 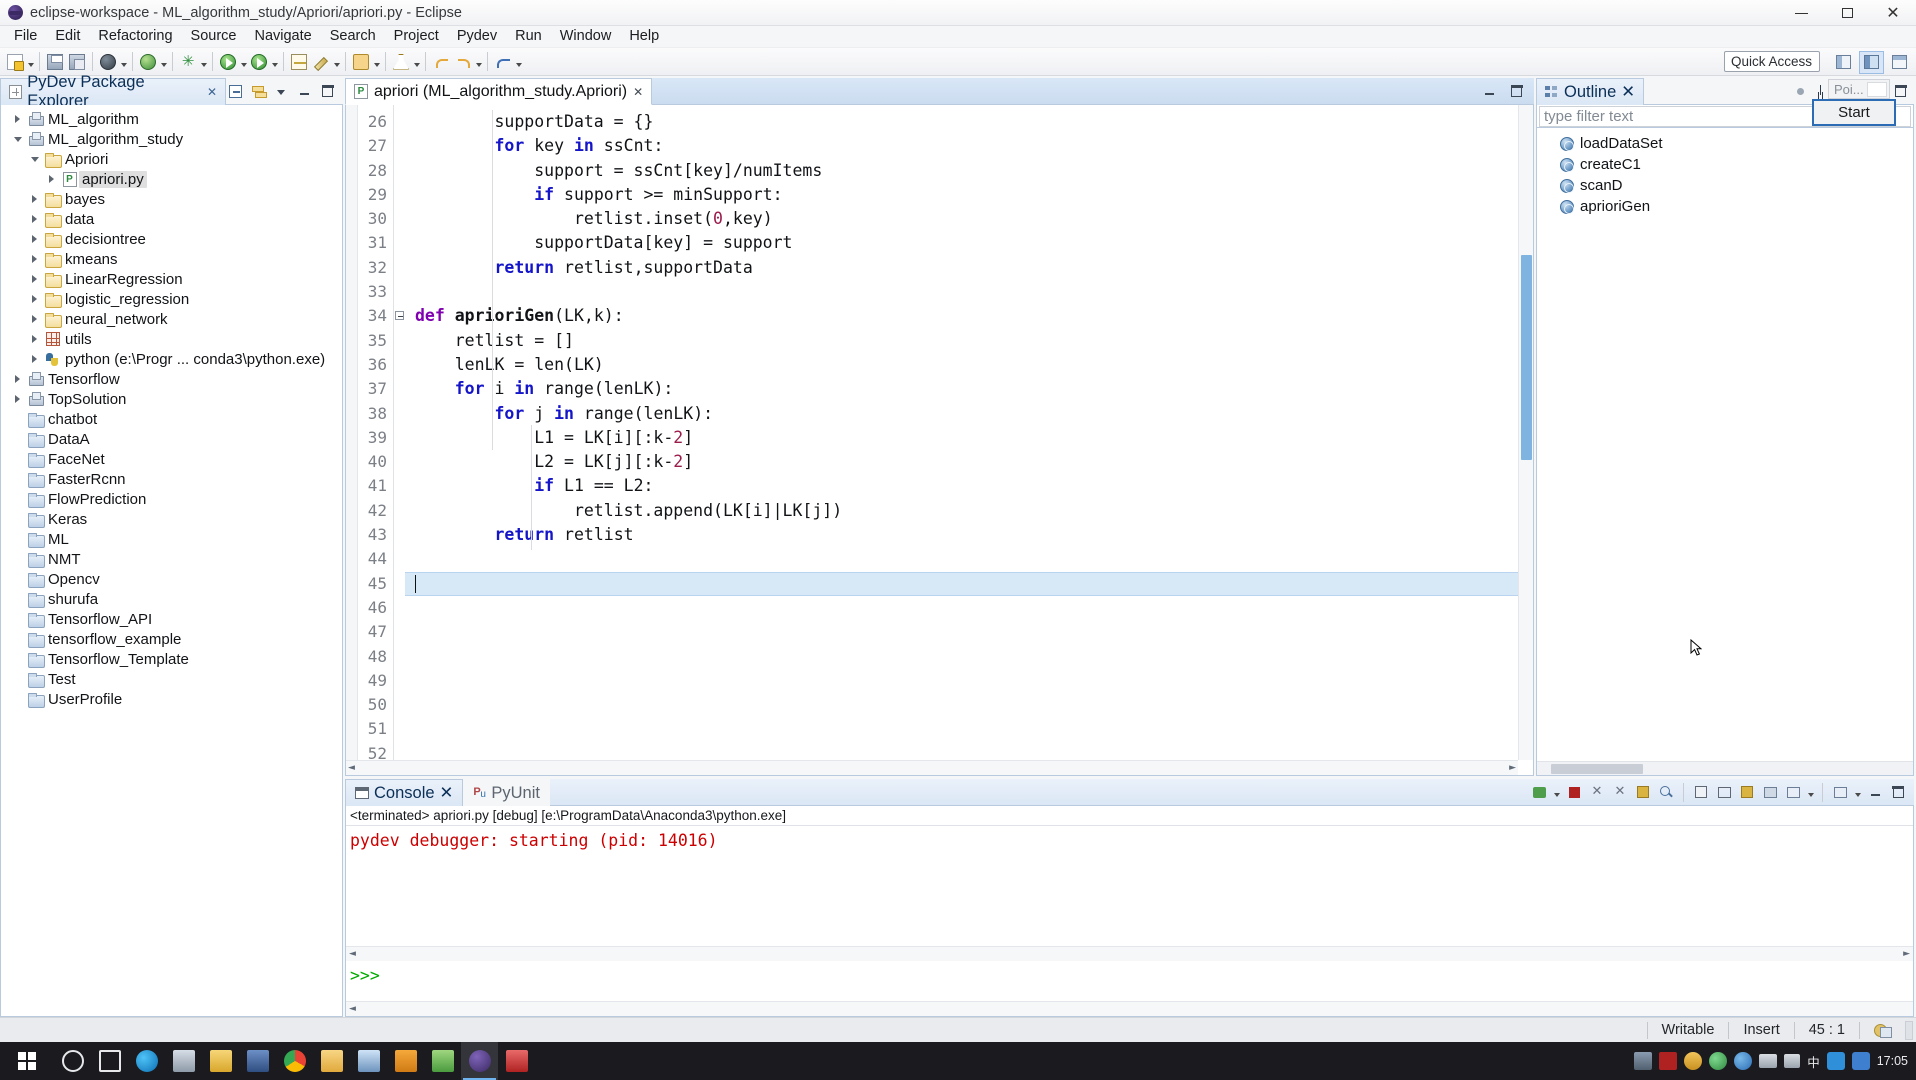 What do you see at coordinates (478, 62) in the screenshot?
I see `nav-dropdown` at bounding box center [478, 62].